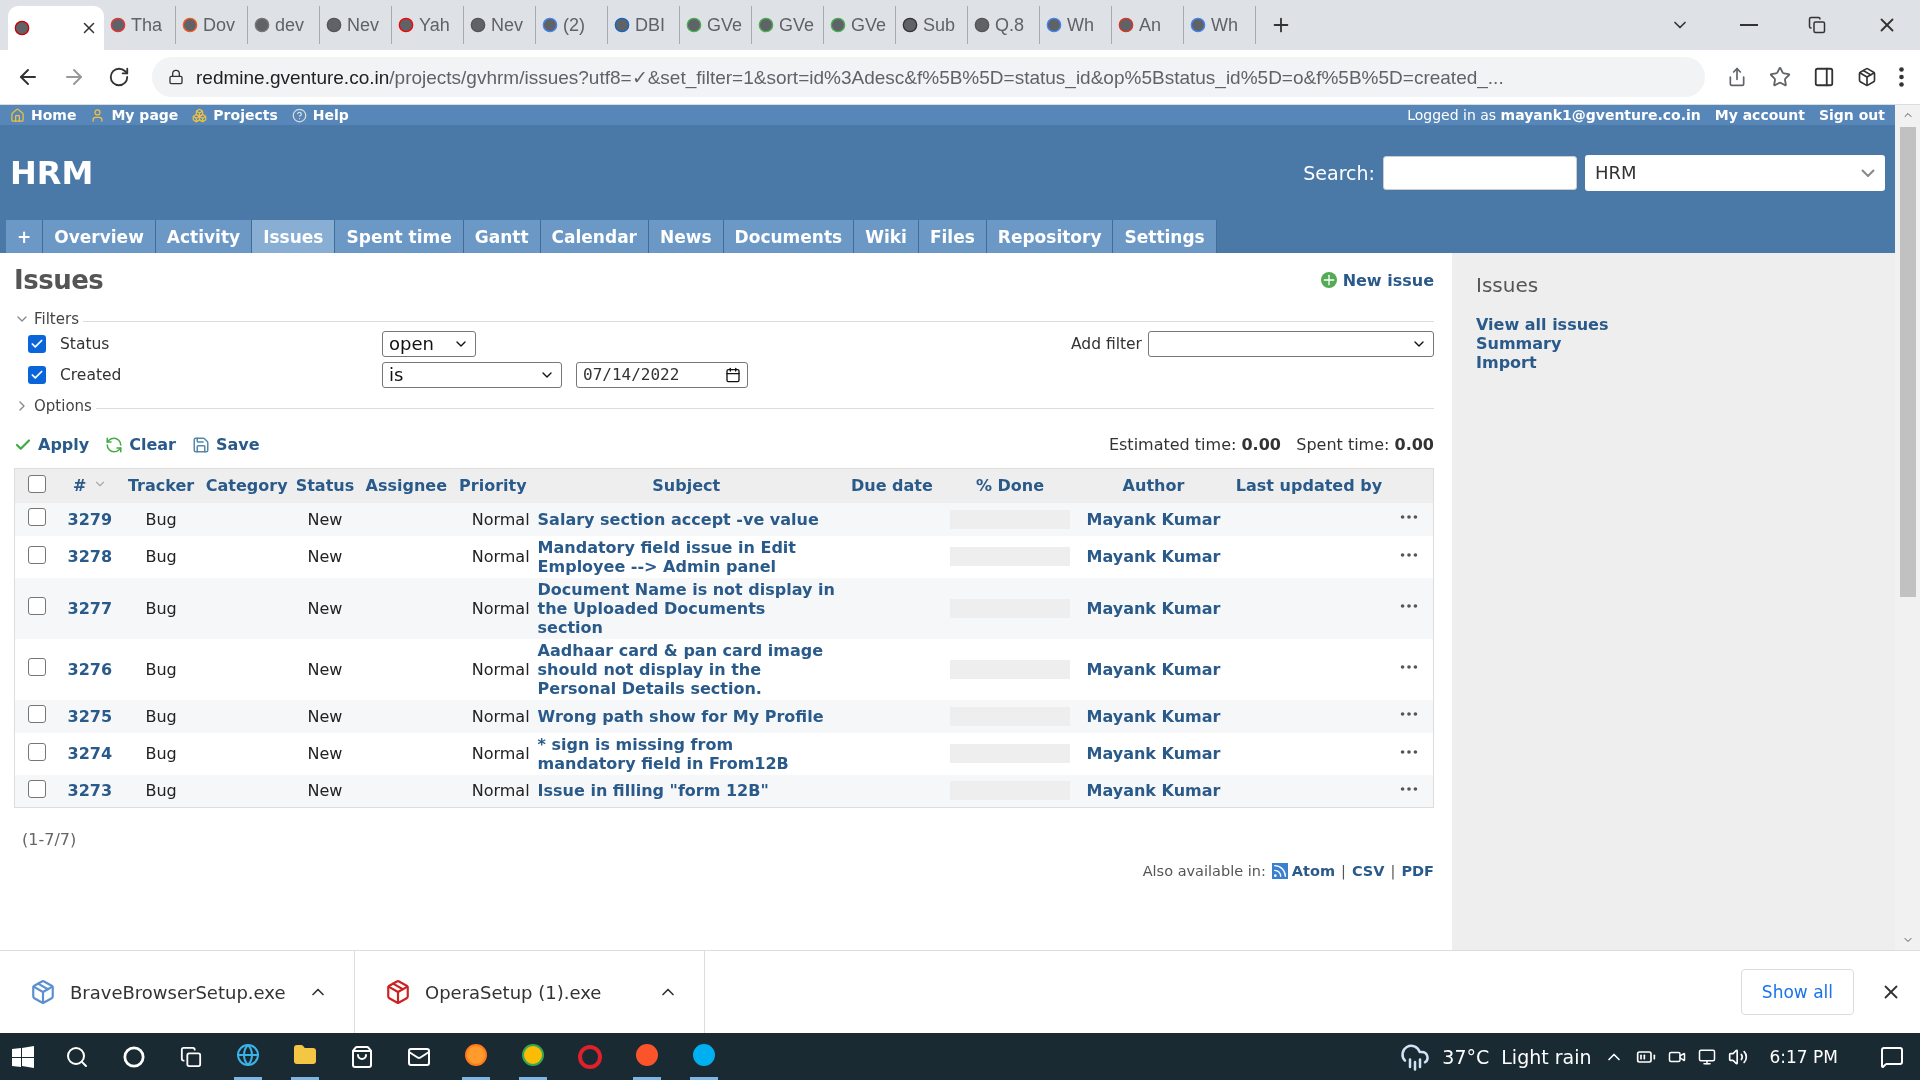 This screenshot has height=1080, width=1920. I want to click on issue-id-link: 3275, so click(90, 716).